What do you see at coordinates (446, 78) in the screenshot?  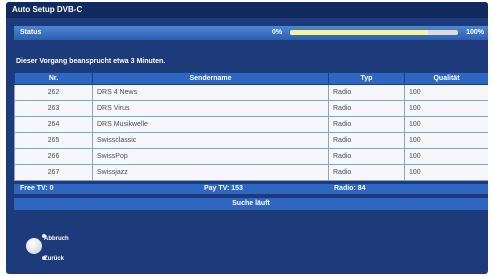 I see `column-header-quality: Qualität` at bounding box center [446, 78].